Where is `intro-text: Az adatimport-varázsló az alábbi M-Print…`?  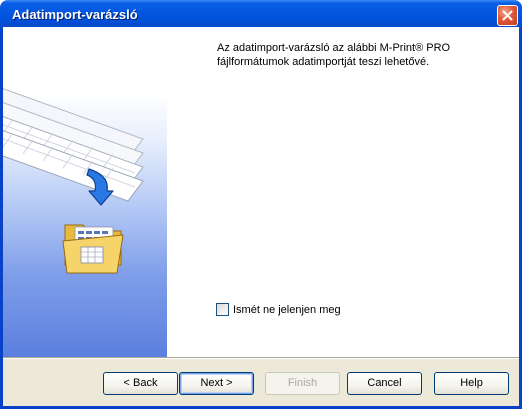
intro-text: Az adatimport-varázsló az alábbi M-Print… is located at coordinates (334, 55).